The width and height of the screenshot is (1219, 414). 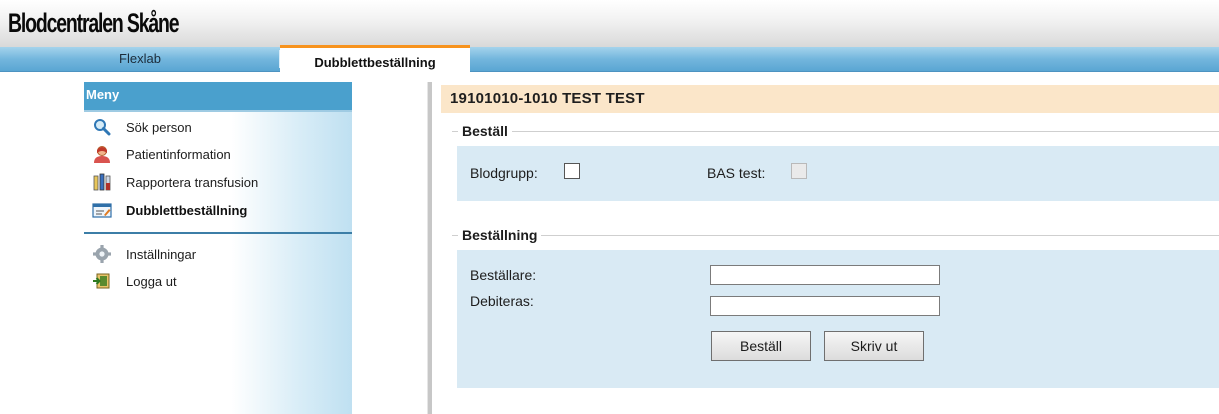 What do you see at coordinates (192, 182) in the screenshot?
I see `sidebar-item-label: Rapportera transfusion` at bounding box center [192, 182].